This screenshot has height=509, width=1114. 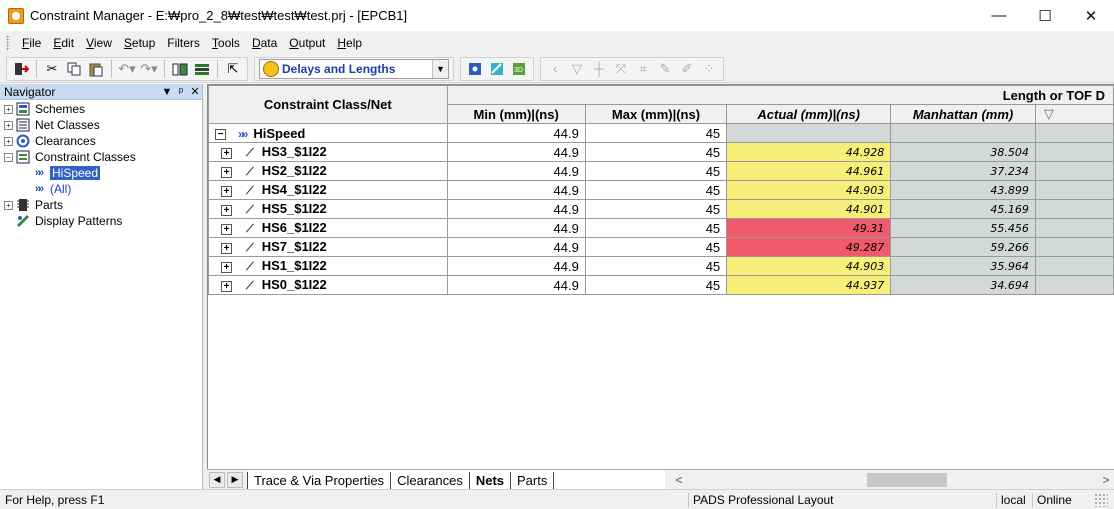 I want to click on paste-icon, so click(x=96, y=69).